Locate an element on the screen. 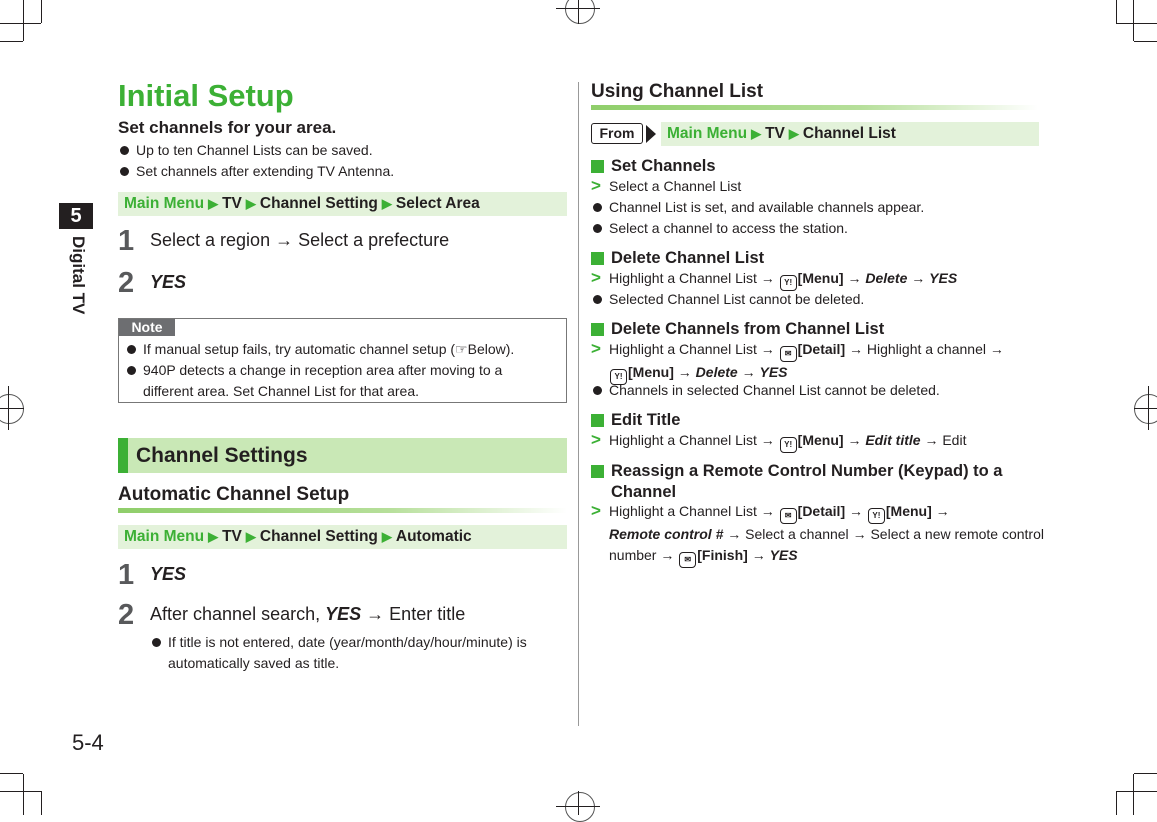  step-text: Select a region is located at coordinates (210, 240).